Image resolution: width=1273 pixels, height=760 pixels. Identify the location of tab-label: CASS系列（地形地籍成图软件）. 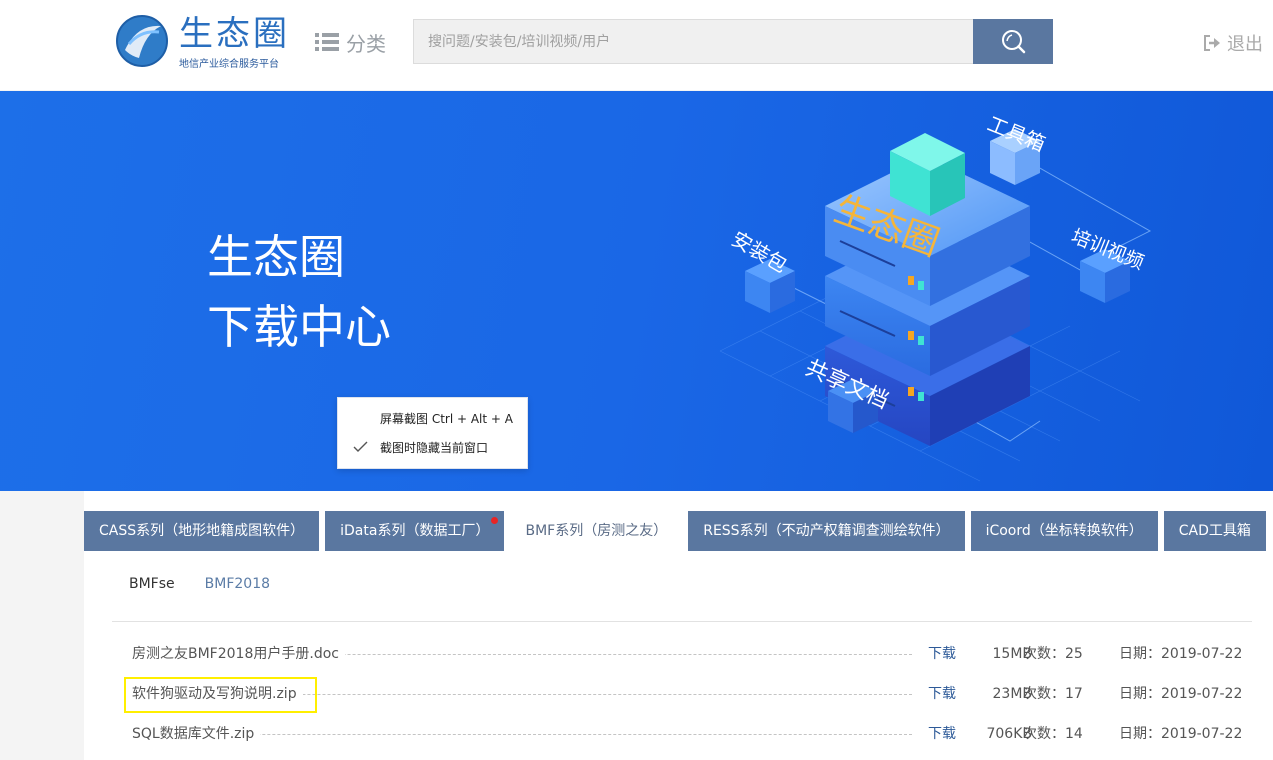
(202, 531).